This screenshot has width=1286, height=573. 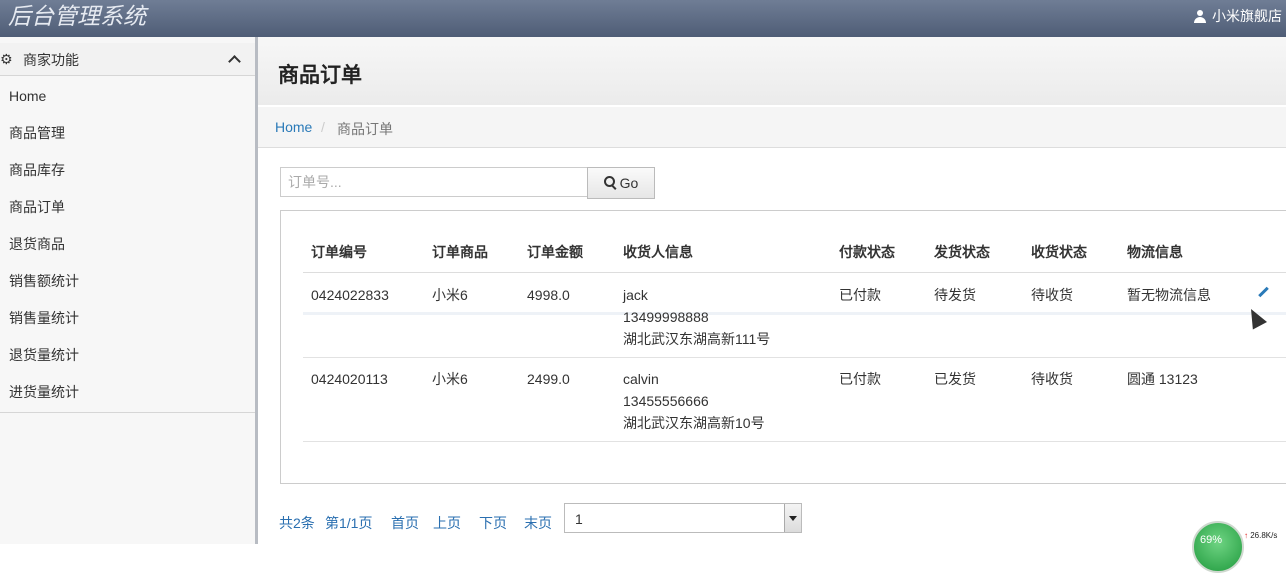 I want to click on ship-status-cell: 待发货, so click(x=955, y=295).